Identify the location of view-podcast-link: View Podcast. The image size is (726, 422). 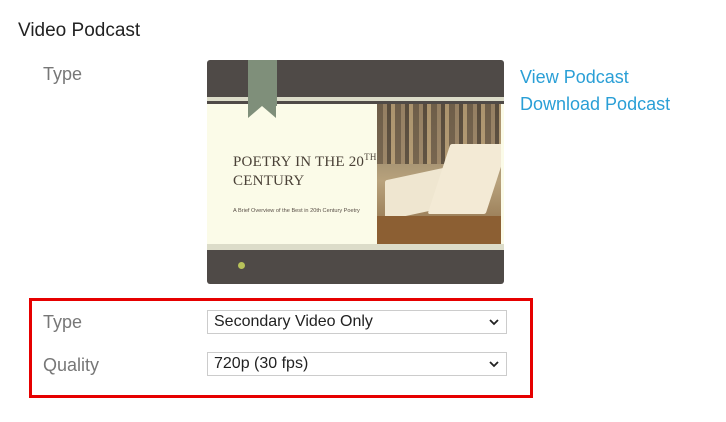
(595, 77).